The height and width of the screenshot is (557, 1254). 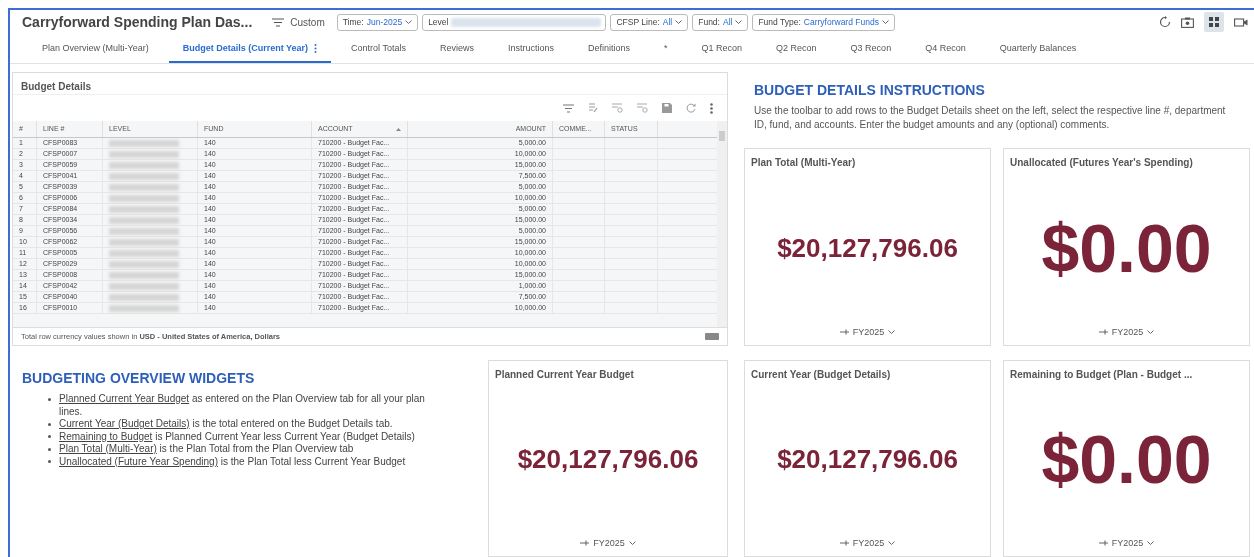 I want to click on widget-title: Plan Total (Multi-Year), so click(x=803, y=163).